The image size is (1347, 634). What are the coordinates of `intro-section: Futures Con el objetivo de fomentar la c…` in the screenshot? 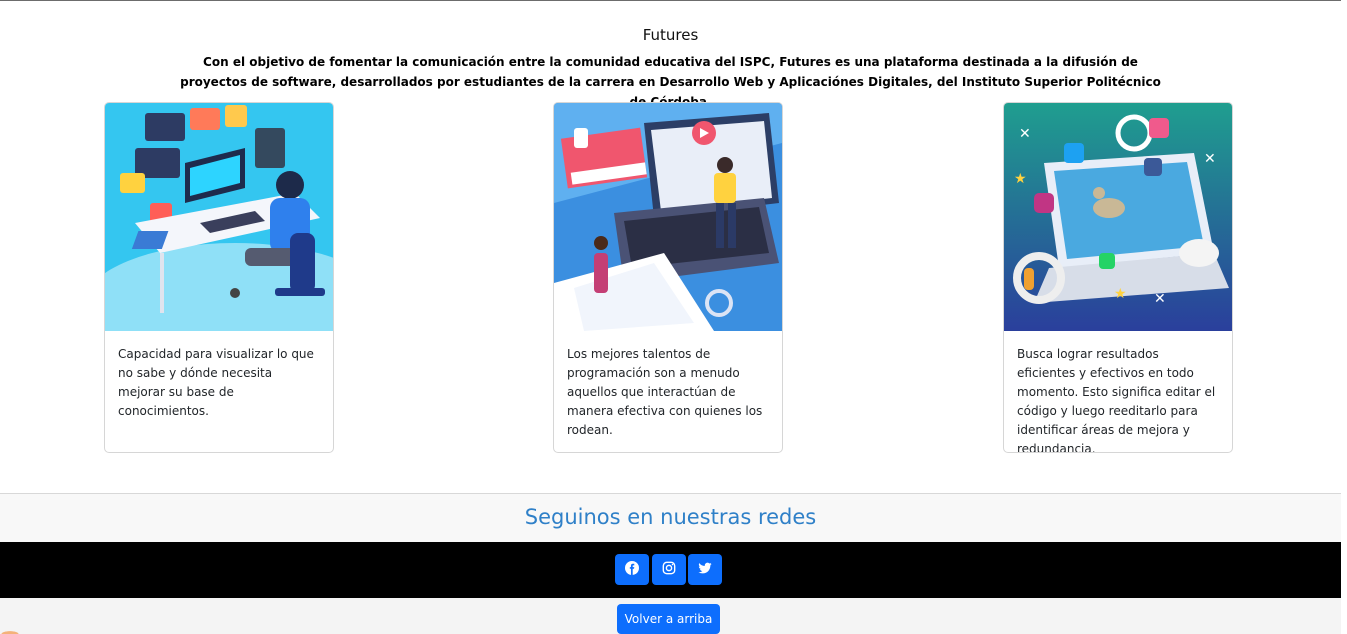 It's located at (670, 69).